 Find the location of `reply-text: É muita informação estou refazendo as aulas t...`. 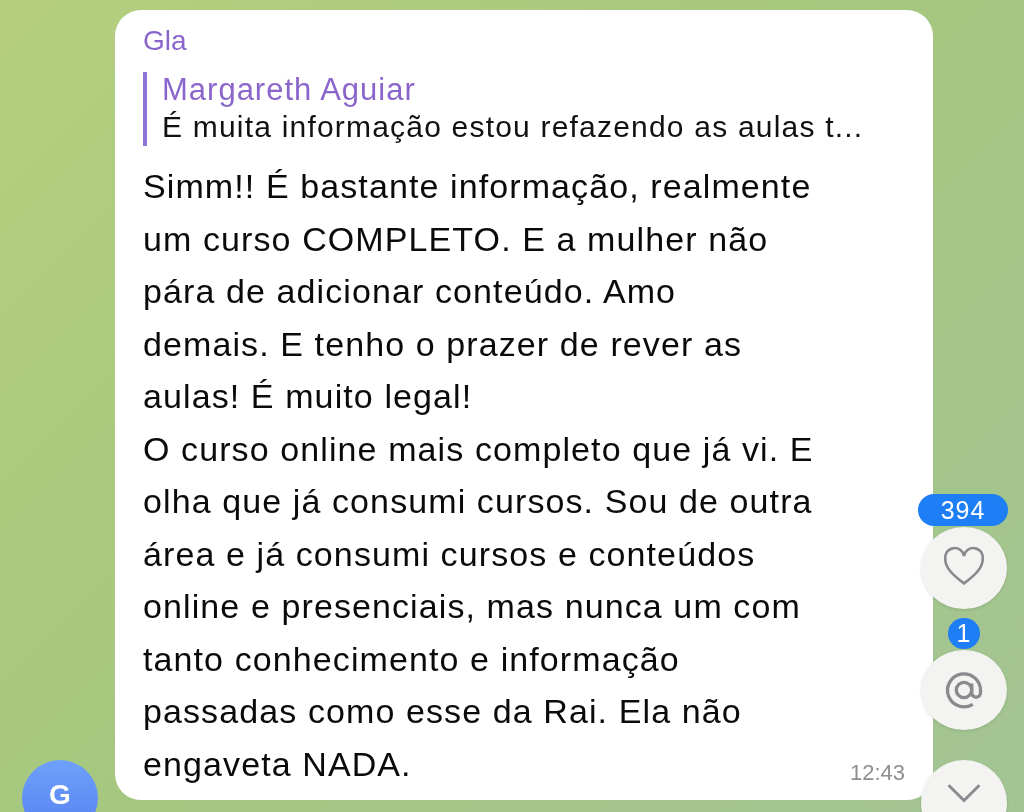

reply-text: É muita informação estou refazendo as aulas t... is located at coordinates (513, 127).